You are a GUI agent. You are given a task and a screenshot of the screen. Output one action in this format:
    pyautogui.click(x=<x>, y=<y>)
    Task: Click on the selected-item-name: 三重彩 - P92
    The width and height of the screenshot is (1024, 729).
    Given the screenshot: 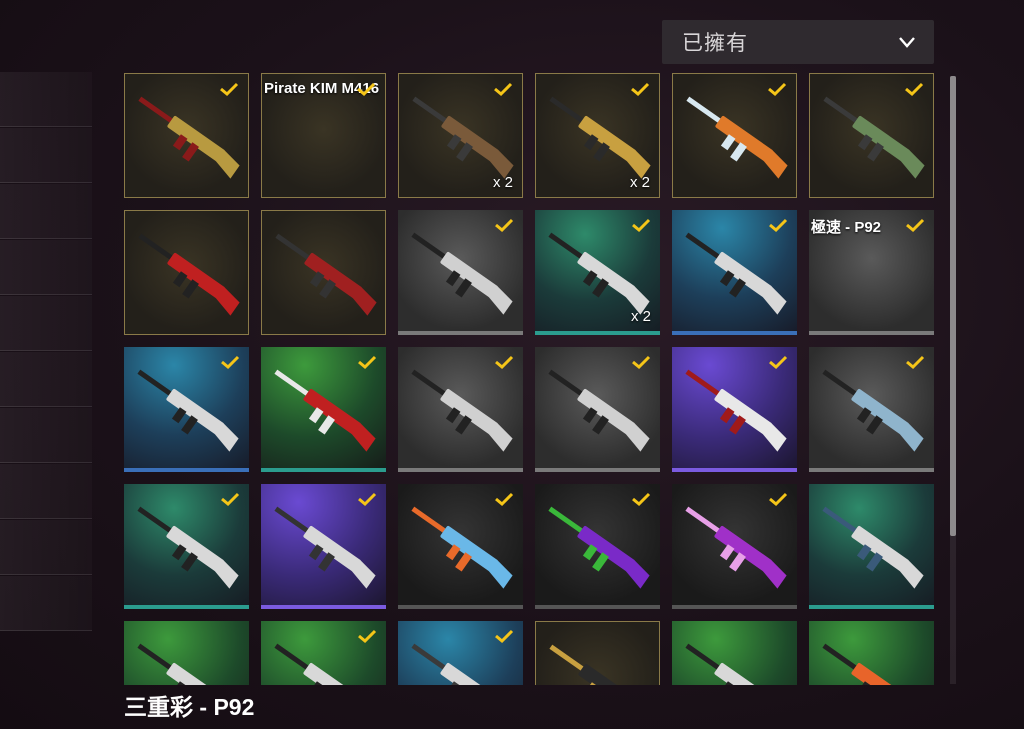 What is the action you would take?
    pyautogui.click(x=189, y=707)
    